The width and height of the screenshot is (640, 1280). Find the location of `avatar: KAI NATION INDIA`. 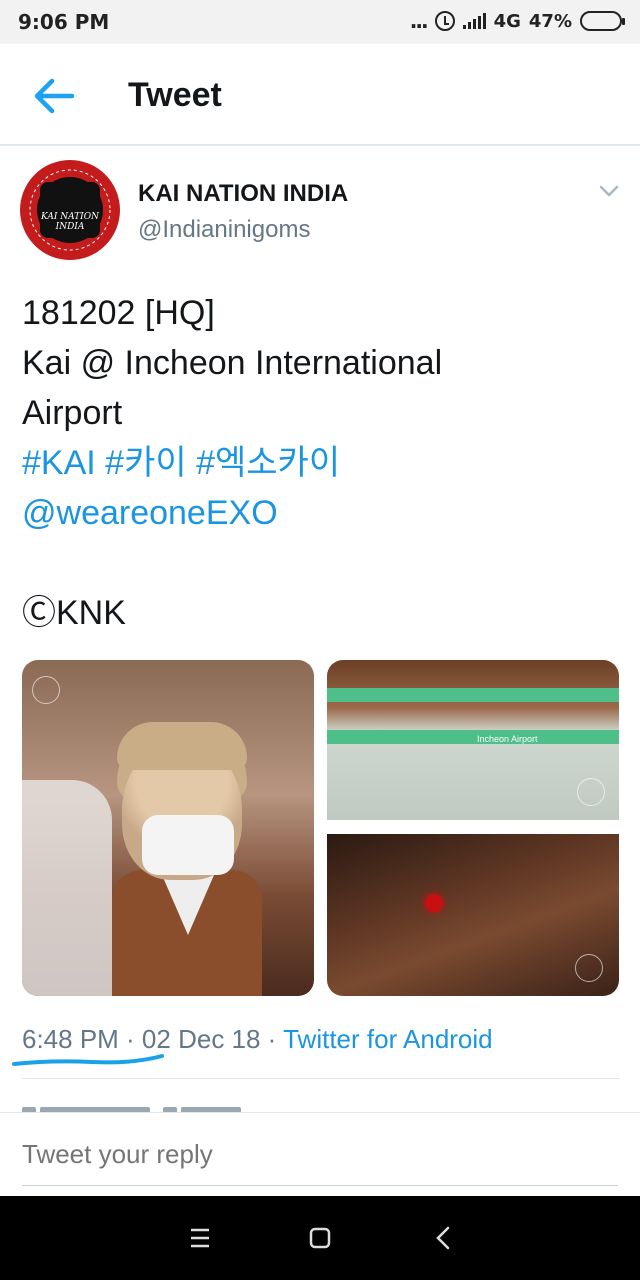

avatar: KAI NATION INDIA is located at coordinates (70, 210).